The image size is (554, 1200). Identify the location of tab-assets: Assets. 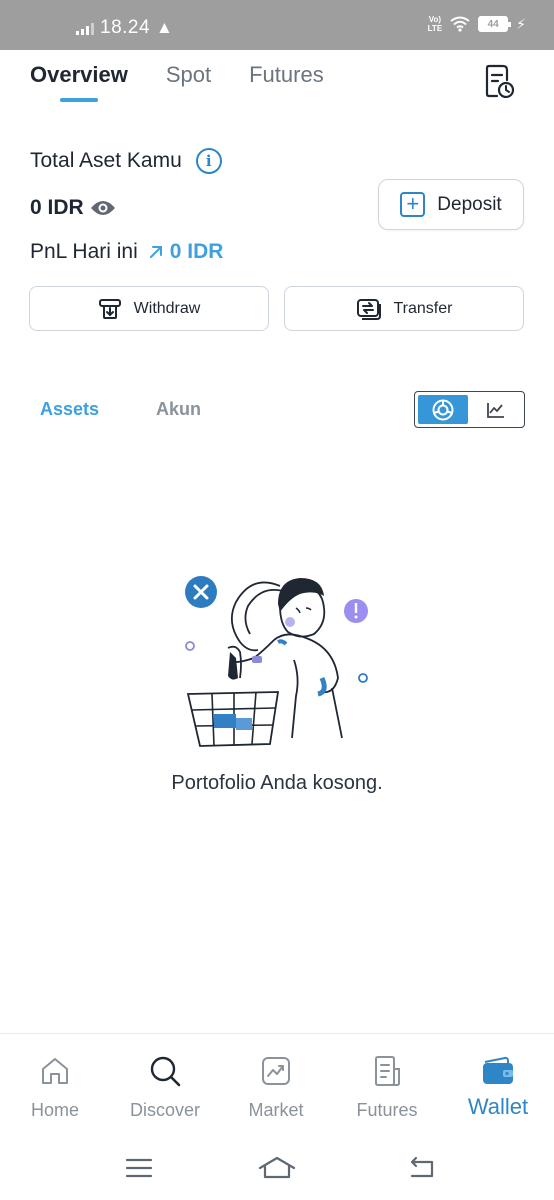
(69, 409).